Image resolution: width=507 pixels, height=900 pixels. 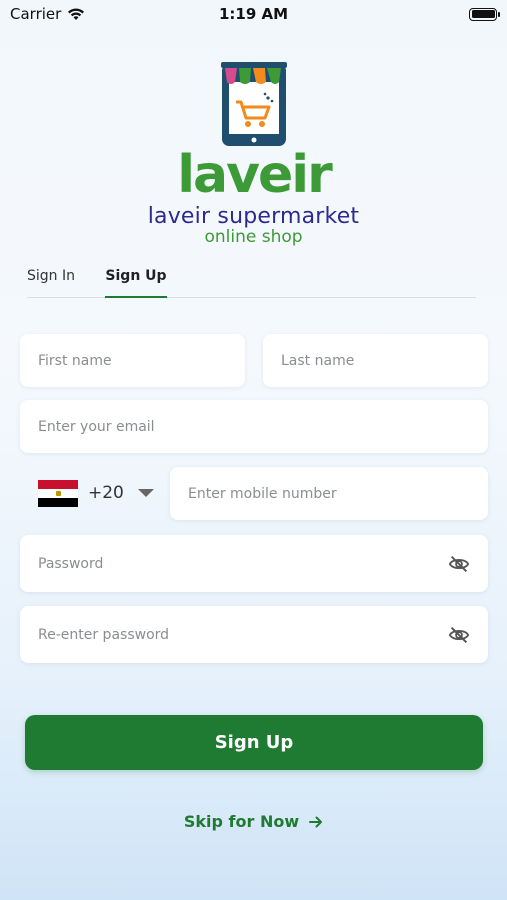 I want to click on first-name-input, so click(x=132, y=360).